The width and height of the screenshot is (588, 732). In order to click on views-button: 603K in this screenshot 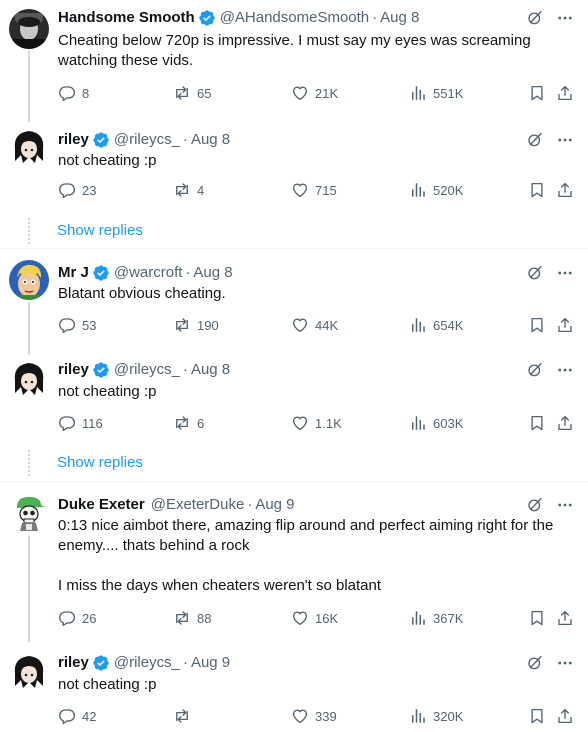, I will do `click(436, 423)`.